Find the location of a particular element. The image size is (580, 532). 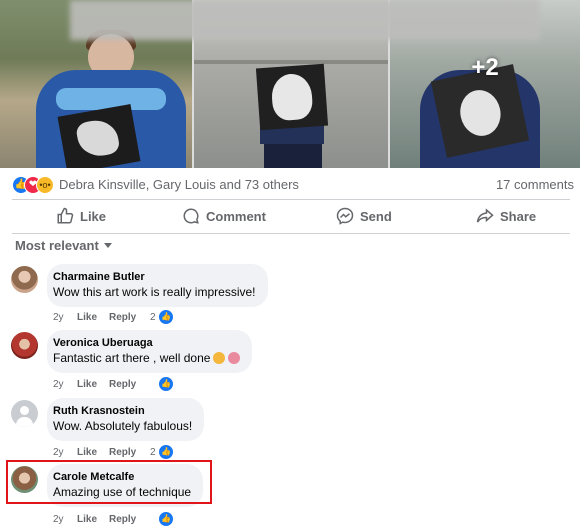

commenter-name: Veronica Uberuaga is located at coordinates (146, 343).